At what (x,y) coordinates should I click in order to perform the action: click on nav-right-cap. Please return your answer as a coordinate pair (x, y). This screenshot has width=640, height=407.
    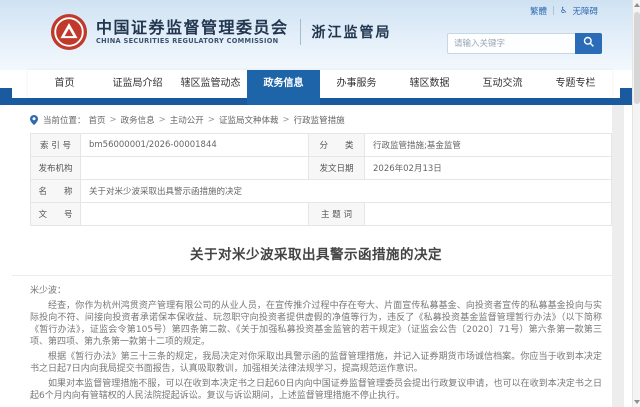
    Looking at the image, I should click on (626, 96).